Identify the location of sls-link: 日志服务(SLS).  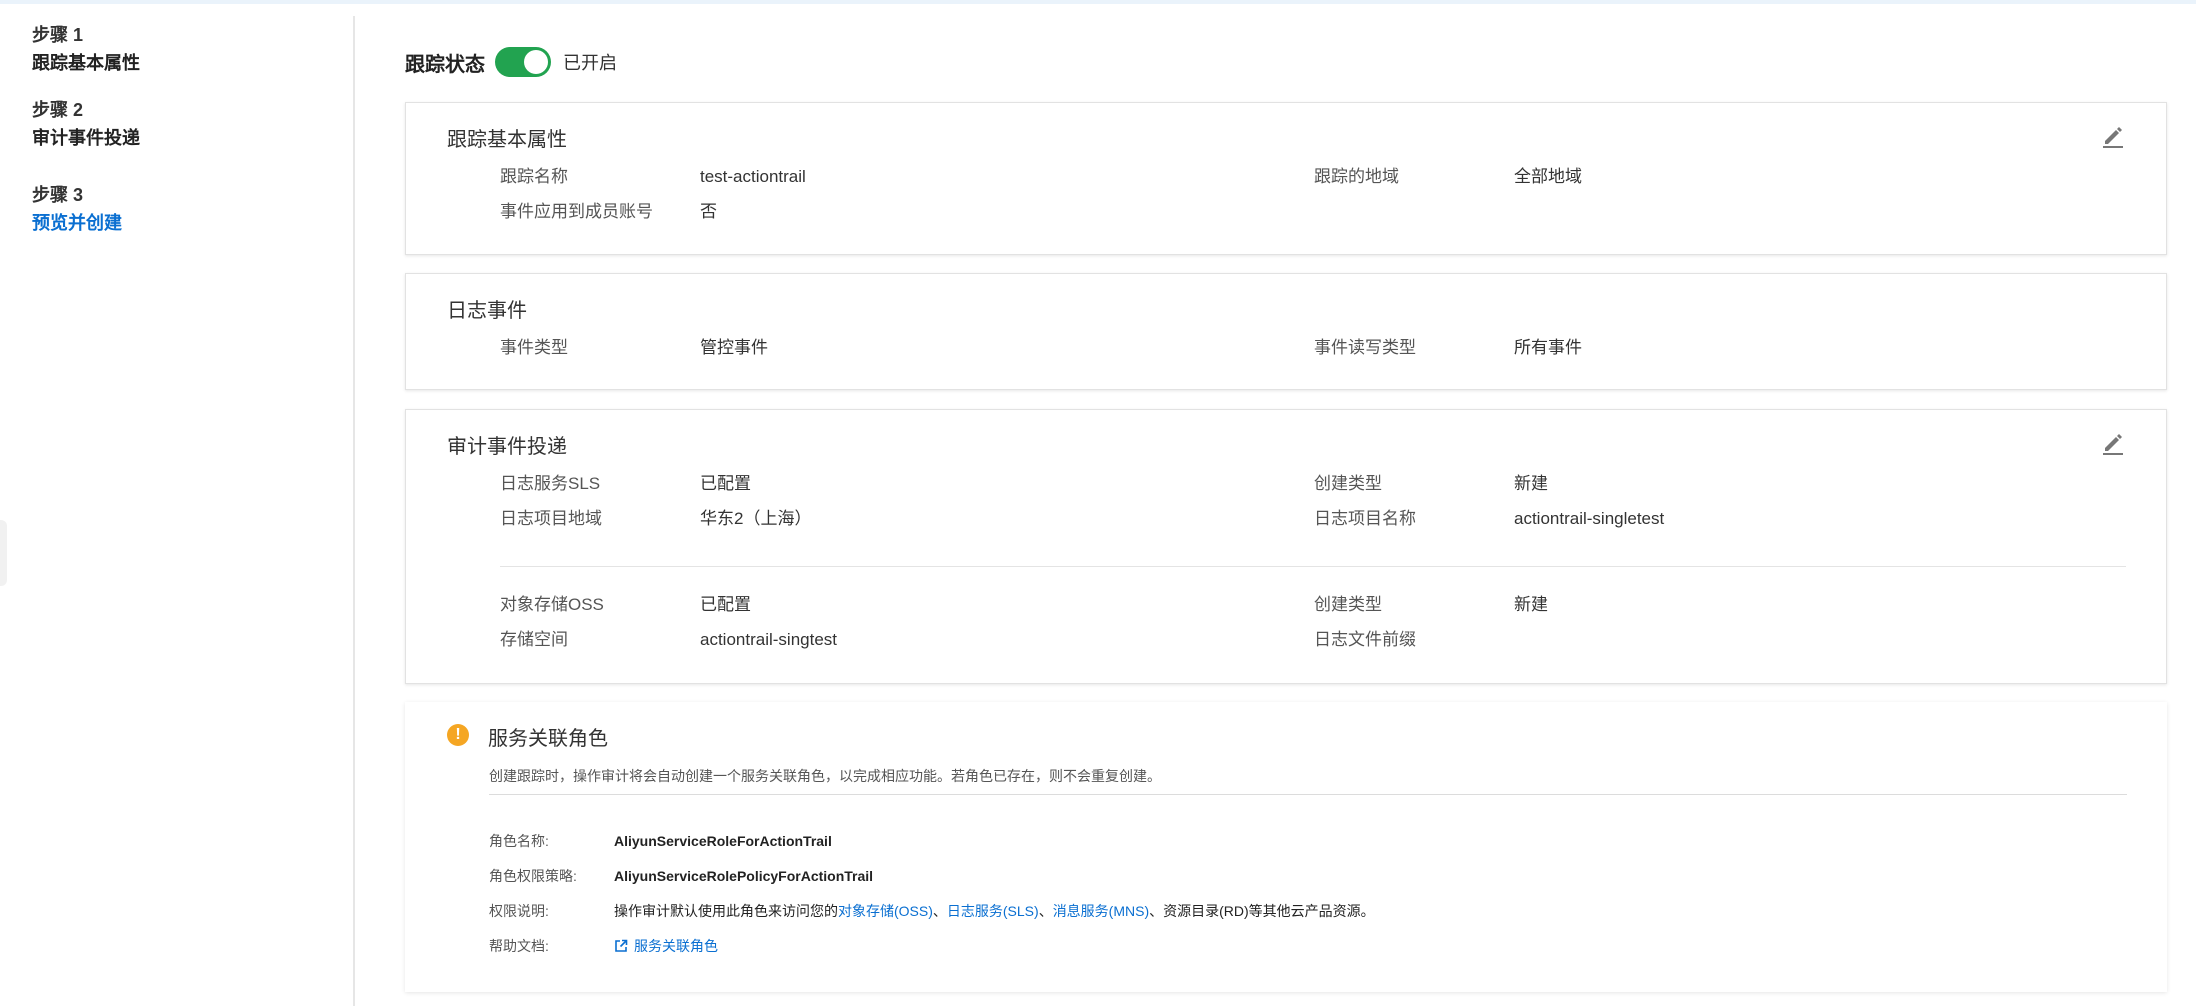
(993, 911).